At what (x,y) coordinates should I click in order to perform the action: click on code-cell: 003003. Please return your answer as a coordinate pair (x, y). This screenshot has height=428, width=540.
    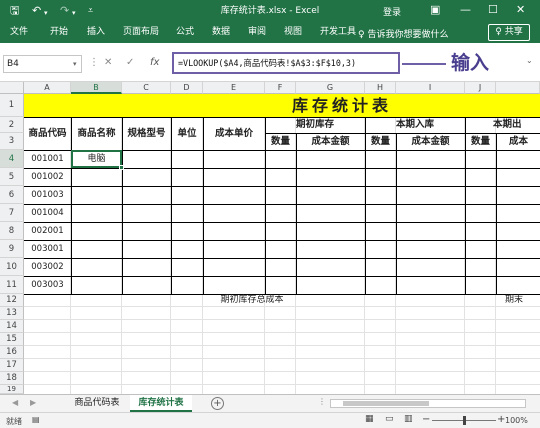
    Looking at the image, I should click on (47, 285).